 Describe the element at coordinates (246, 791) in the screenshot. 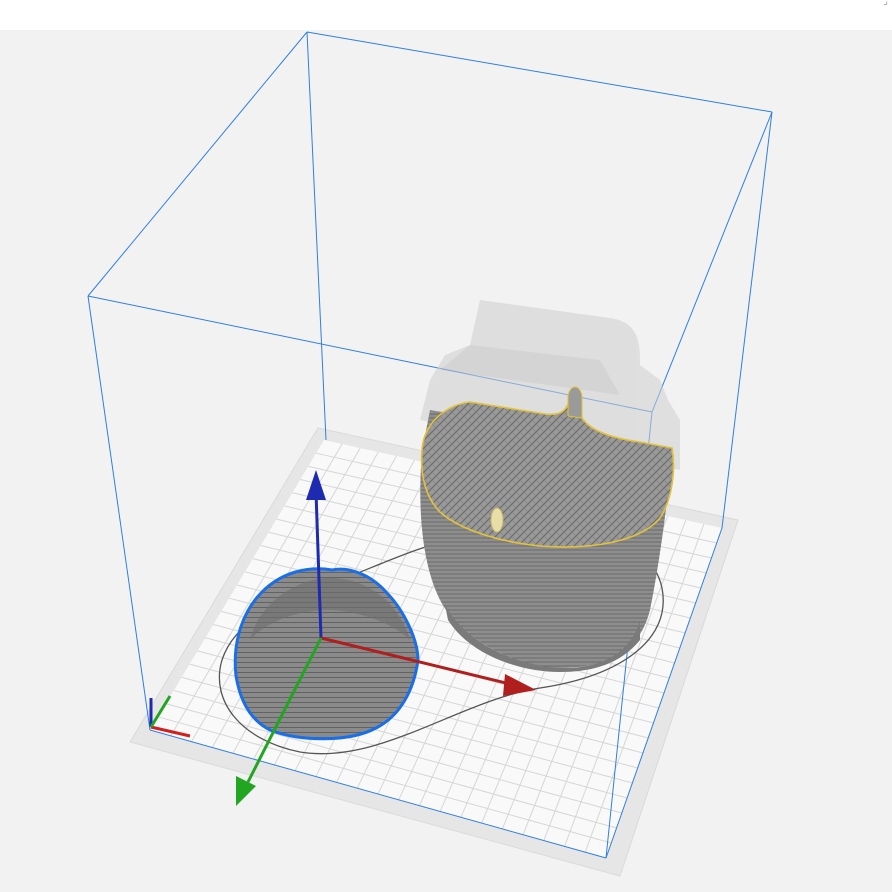

I see `gizmo-y-arrow-icon` at that location.